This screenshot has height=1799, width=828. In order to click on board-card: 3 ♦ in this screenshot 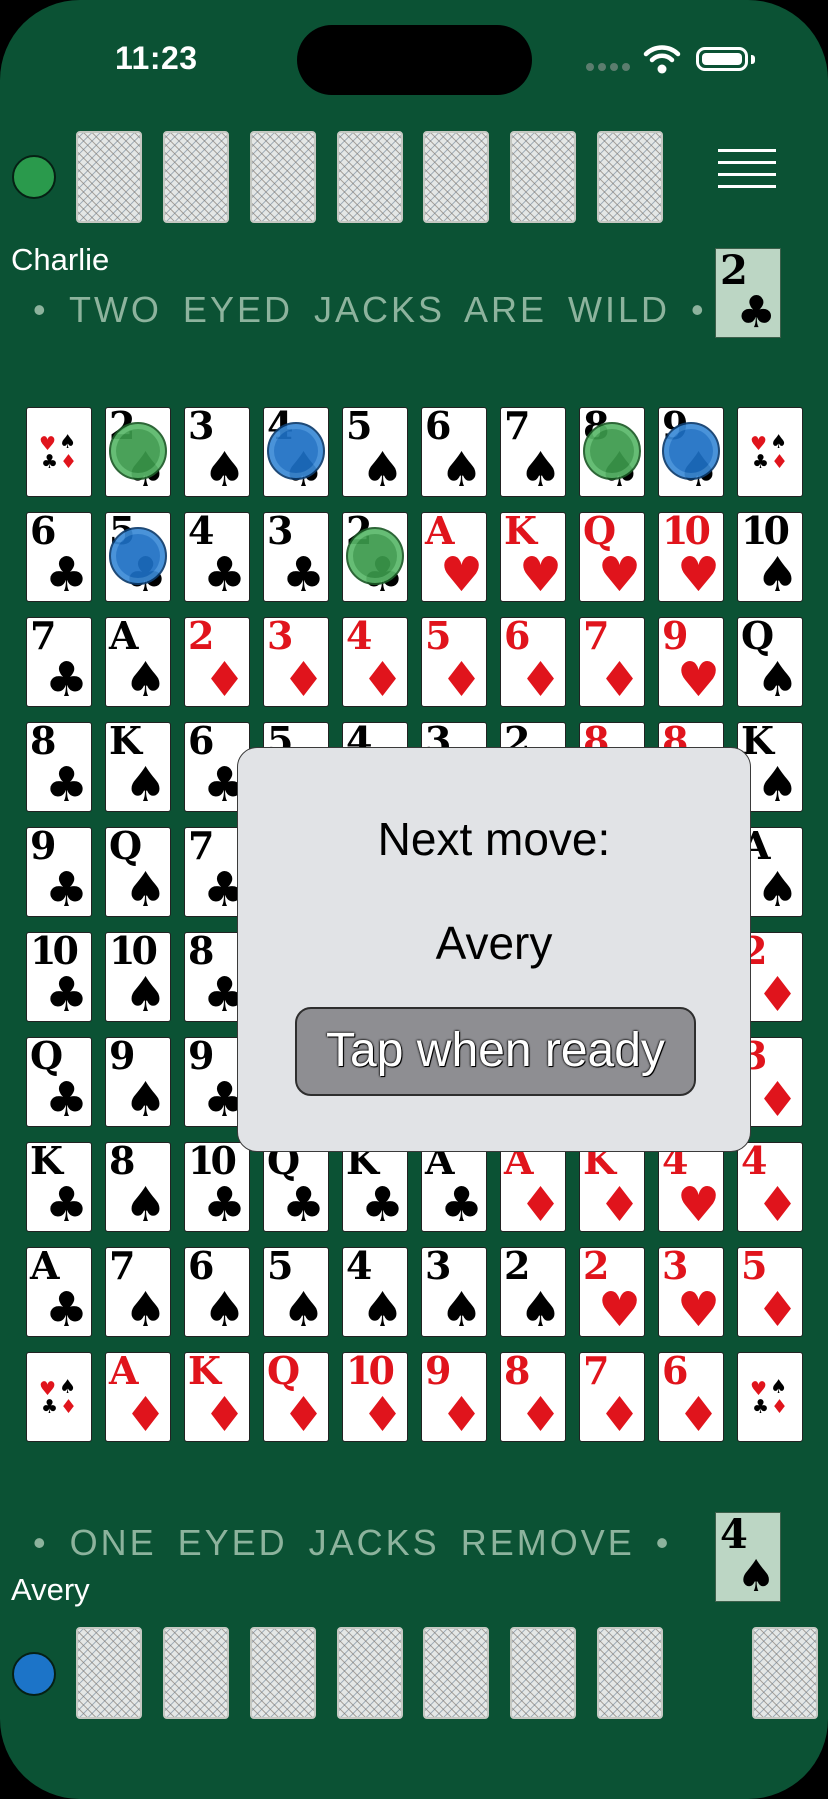, I will do `click(296, 662)`.